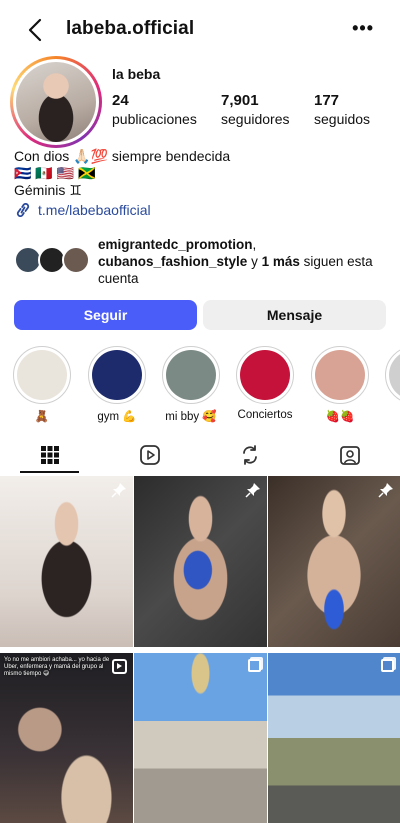  I want to click on reels-icon, so click(150, 455).